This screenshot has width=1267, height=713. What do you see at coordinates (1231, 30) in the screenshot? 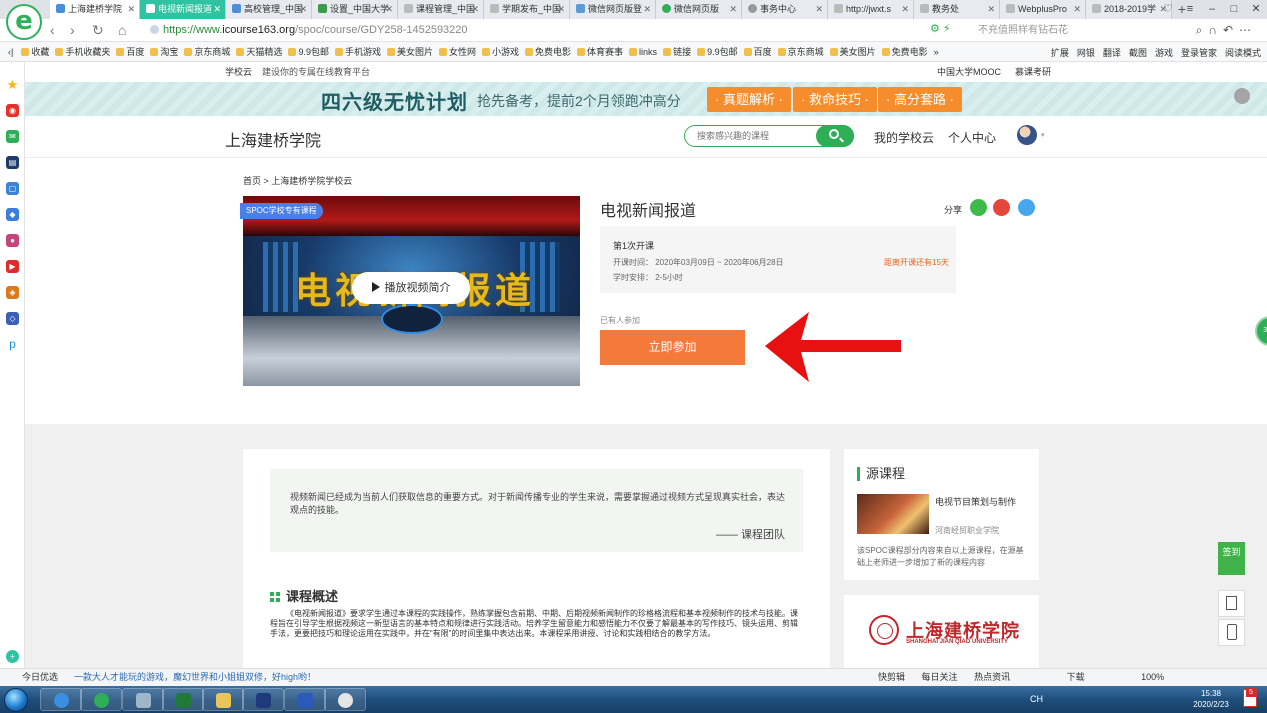
I see `undo-icon: ↶` at bounding box center [1231, 30].